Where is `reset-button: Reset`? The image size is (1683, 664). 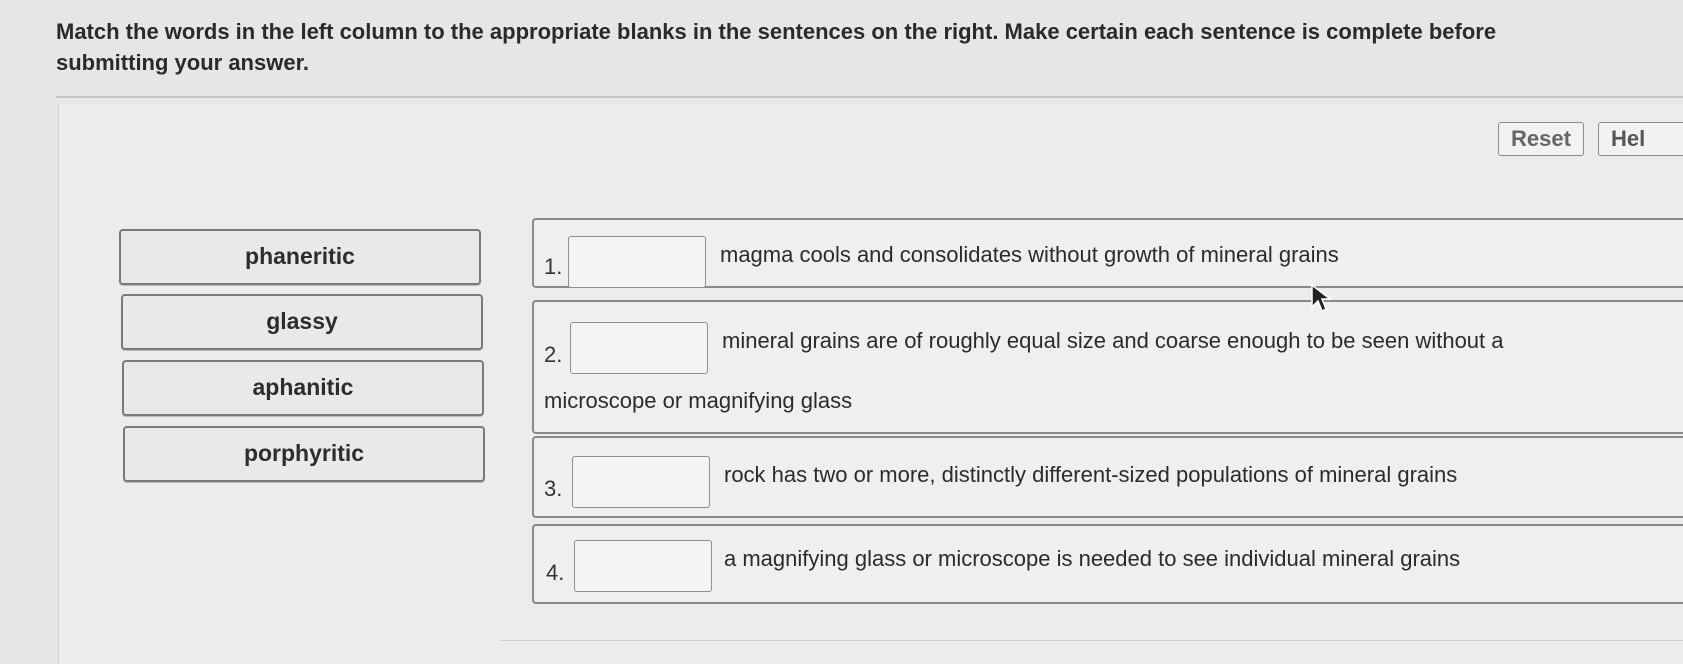
reset-button: Reset is located at coordinates (1541, 139).